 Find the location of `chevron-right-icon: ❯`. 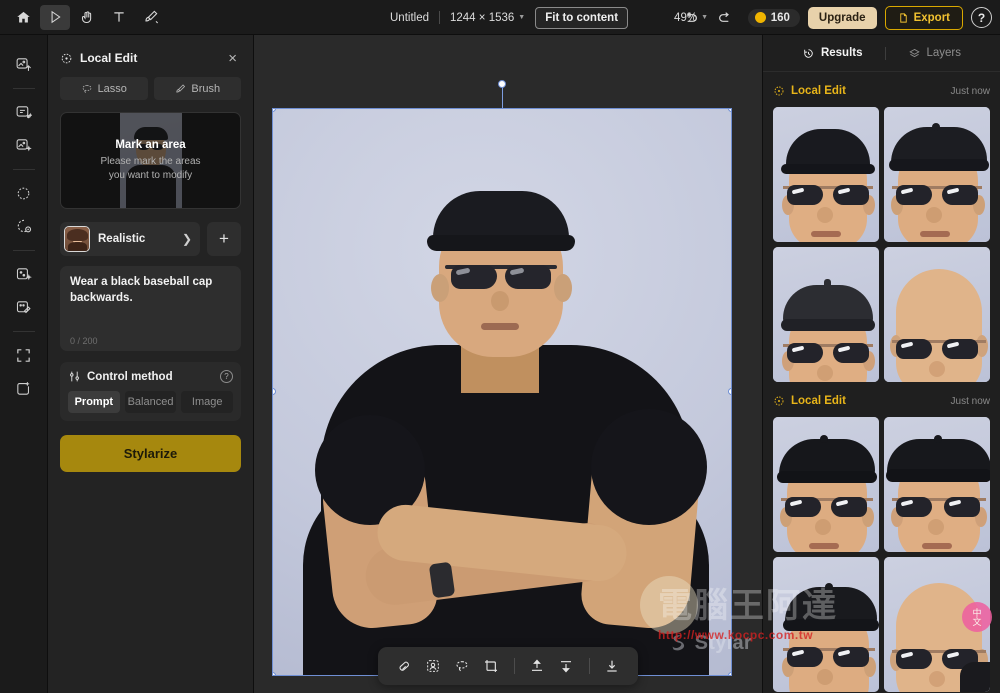

chevron-right-icon: ❯ is located at coordinates (186, 239).